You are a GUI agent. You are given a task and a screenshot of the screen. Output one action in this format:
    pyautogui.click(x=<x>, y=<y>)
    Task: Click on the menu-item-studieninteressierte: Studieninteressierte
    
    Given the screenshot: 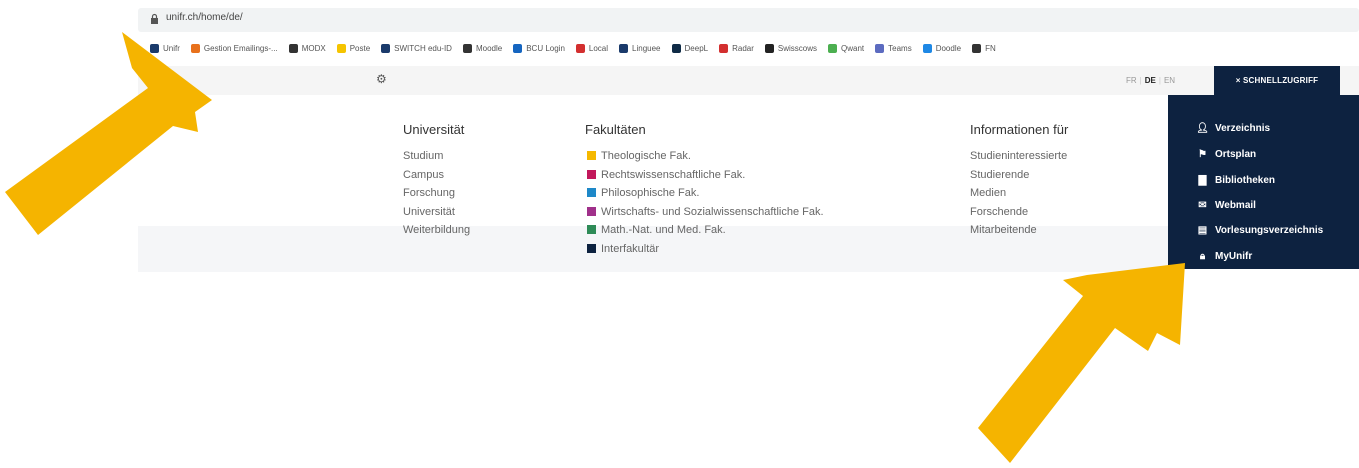 What is the action you would take?
    pyautogui.click(x=1018, y=156)
    